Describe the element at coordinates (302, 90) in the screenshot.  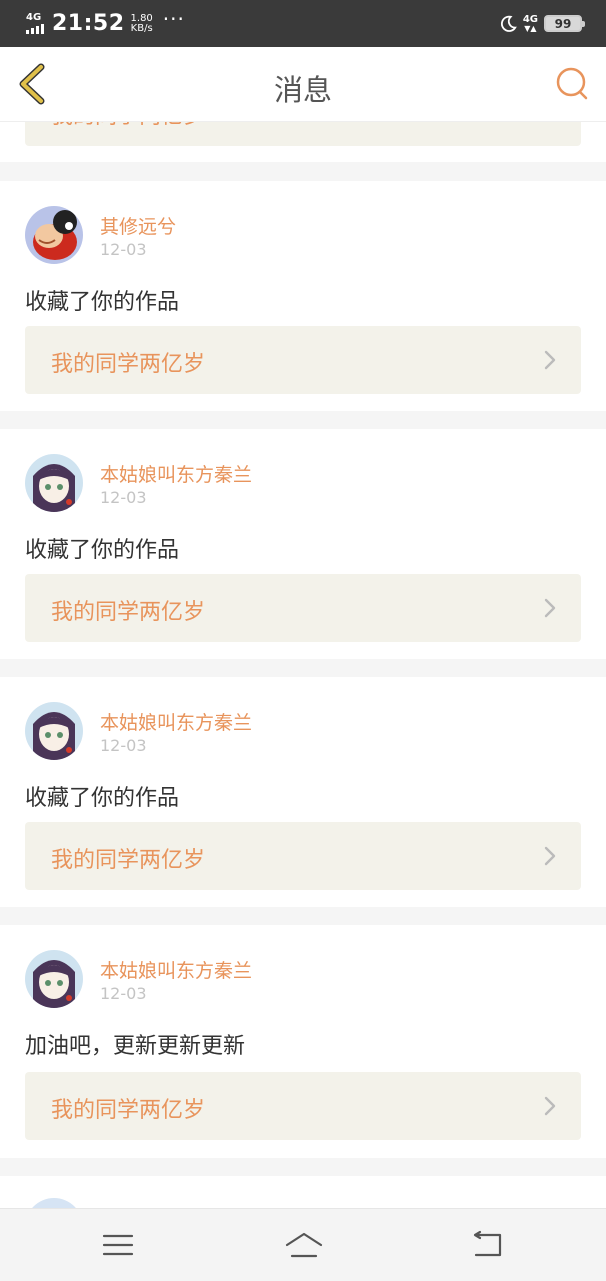
I see `page-title: 消息` at that location.